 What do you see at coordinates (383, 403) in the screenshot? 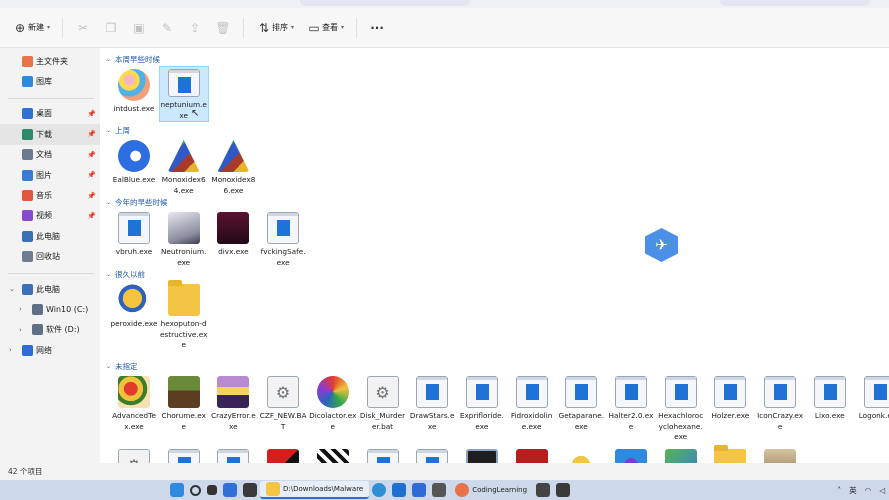
I see `file-item: Disk_Murderer.bat` at bounding box center [383, 403].